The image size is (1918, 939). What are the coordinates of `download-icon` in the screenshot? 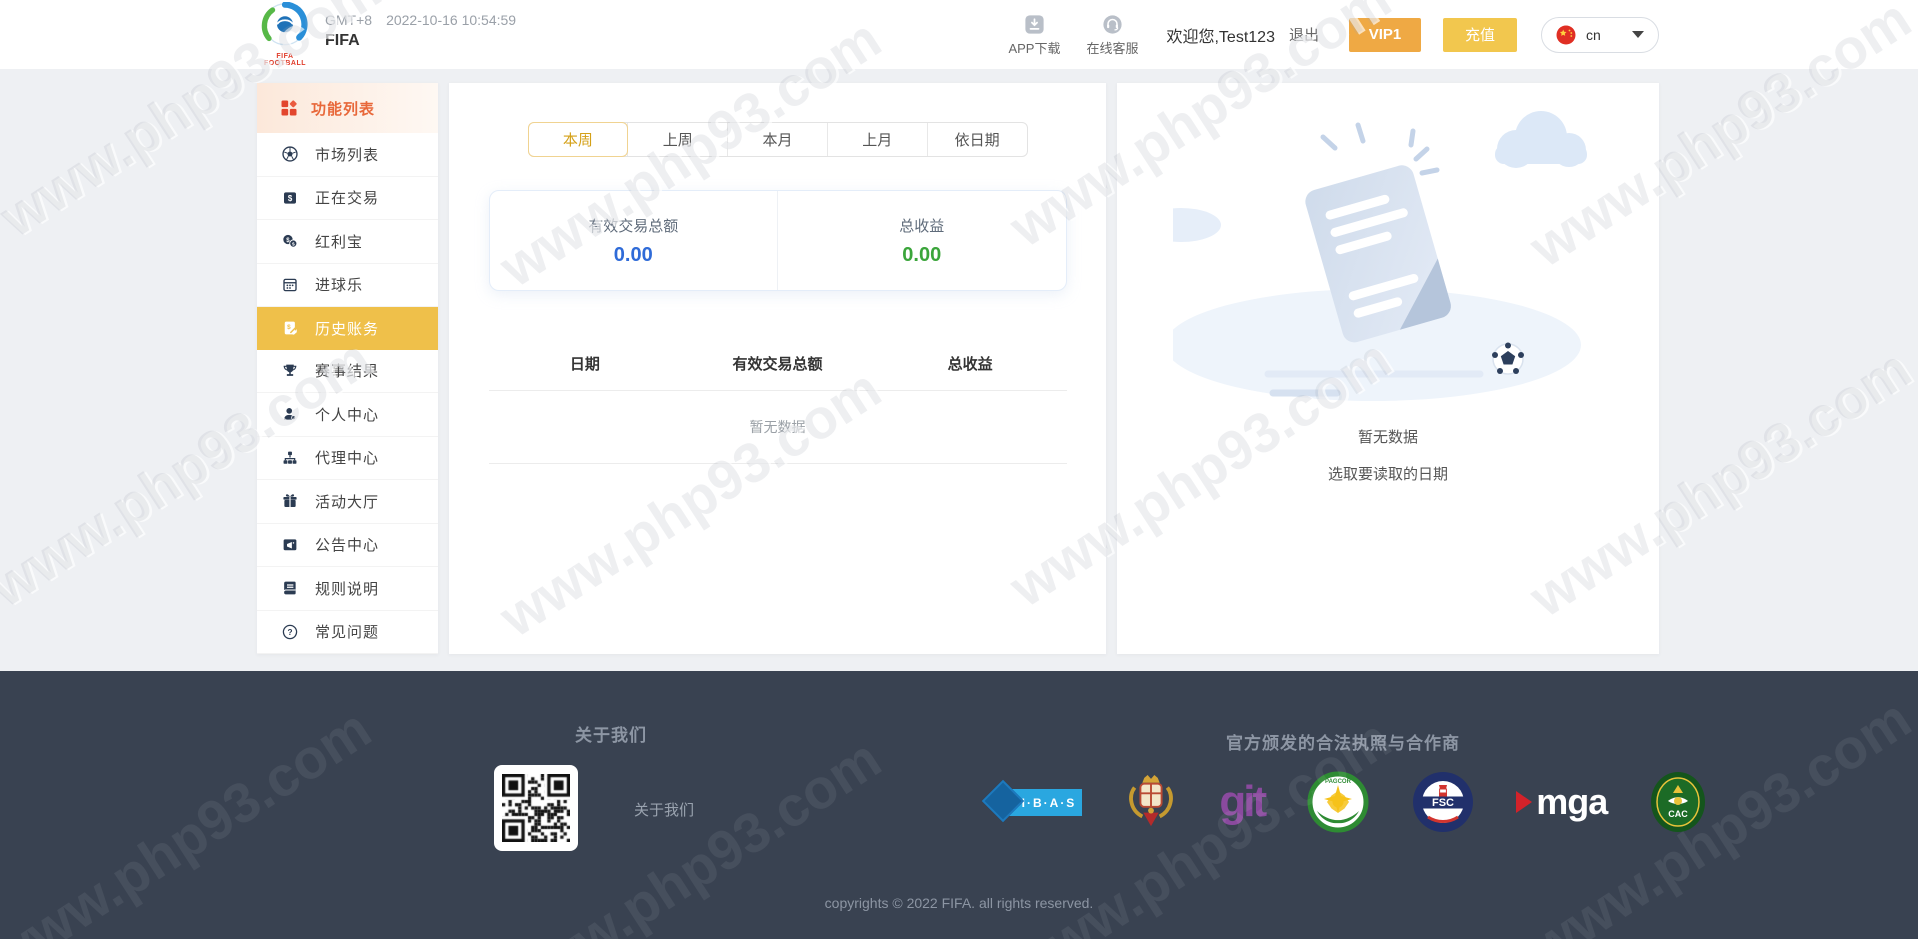 It's located at (1034, 24).